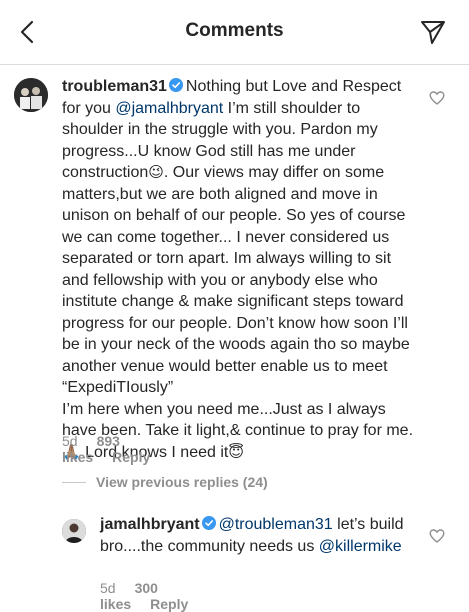  What do you see at coordinates (236, 452) in the screenshot?
I see `angel-emoji: 😇` at bounding box center [236, 452].